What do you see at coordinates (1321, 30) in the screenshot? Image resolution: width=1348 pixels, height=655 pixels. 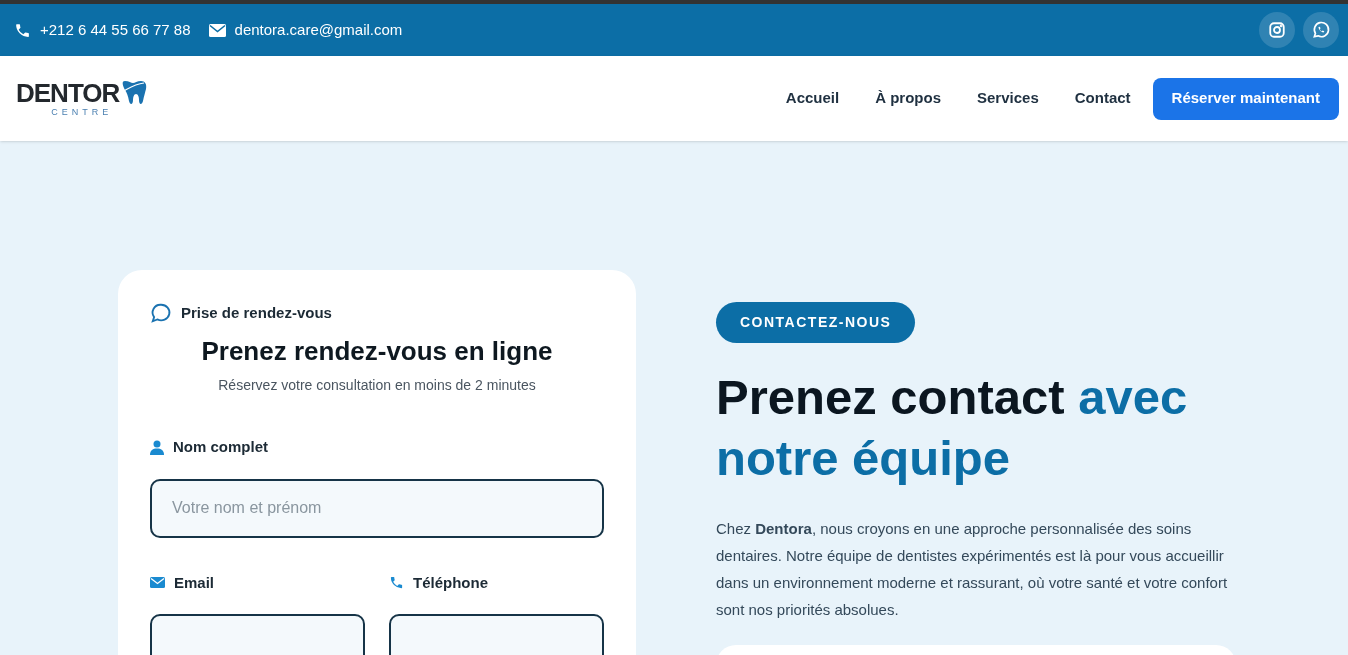 I see `whatsapp-icon` at bounding box center [1321, 30].